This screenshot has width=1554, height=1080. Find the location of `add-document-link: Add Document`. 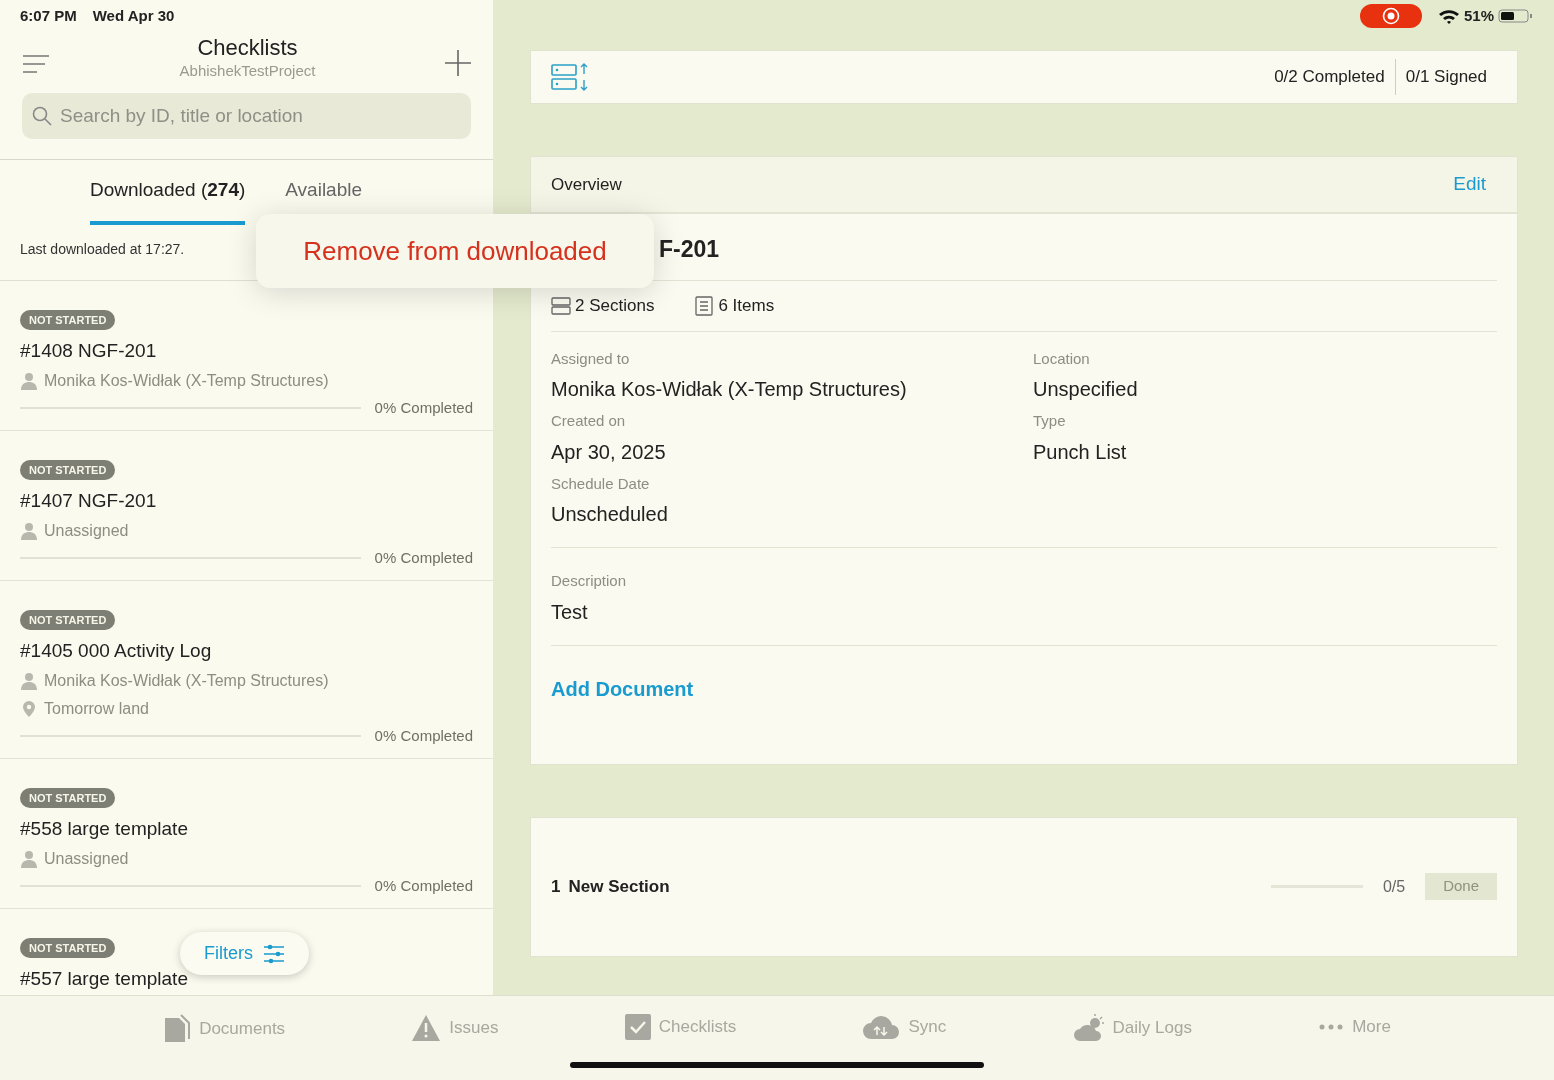

add-document-link: Add Document is located at coordinates (622, 688).